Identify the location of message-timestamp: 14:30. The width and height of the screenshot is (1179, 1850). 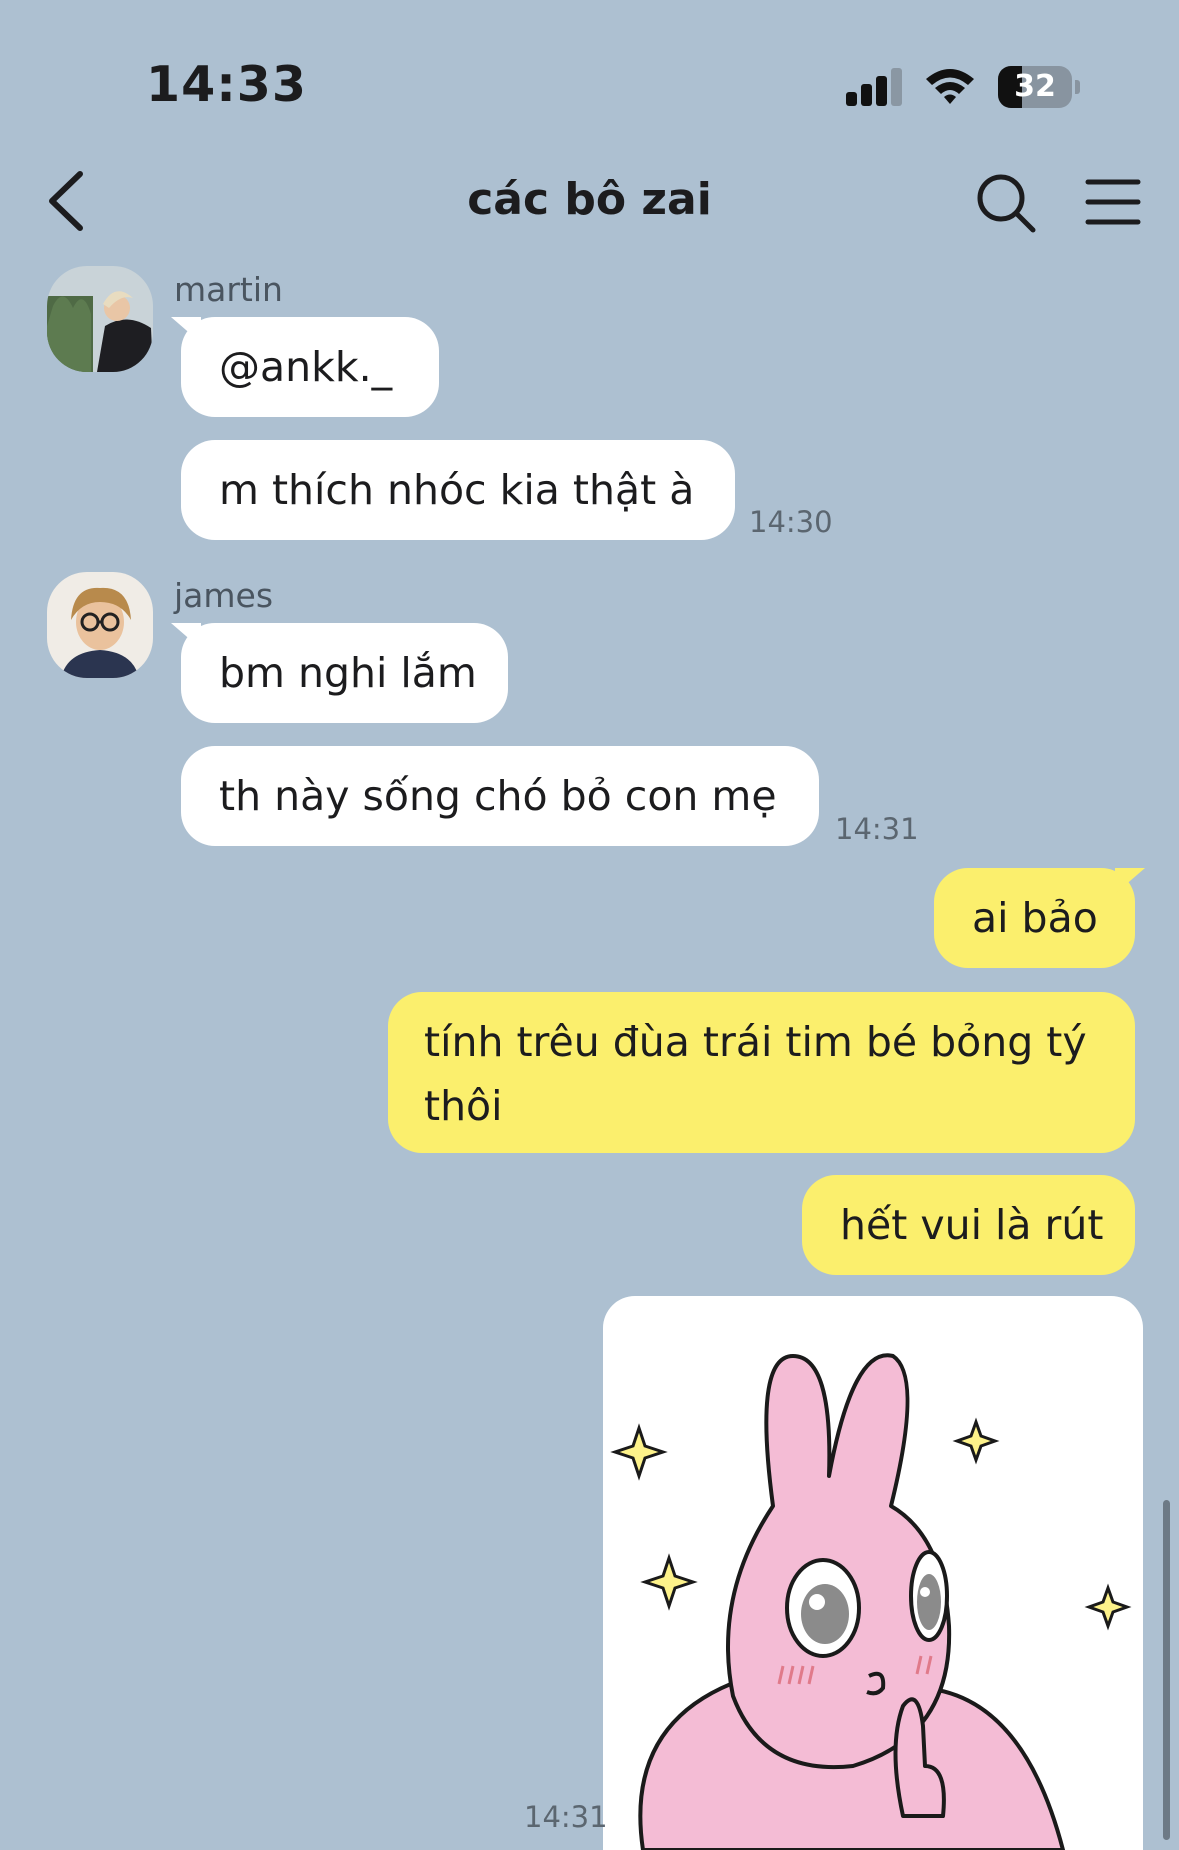
(791, 522).